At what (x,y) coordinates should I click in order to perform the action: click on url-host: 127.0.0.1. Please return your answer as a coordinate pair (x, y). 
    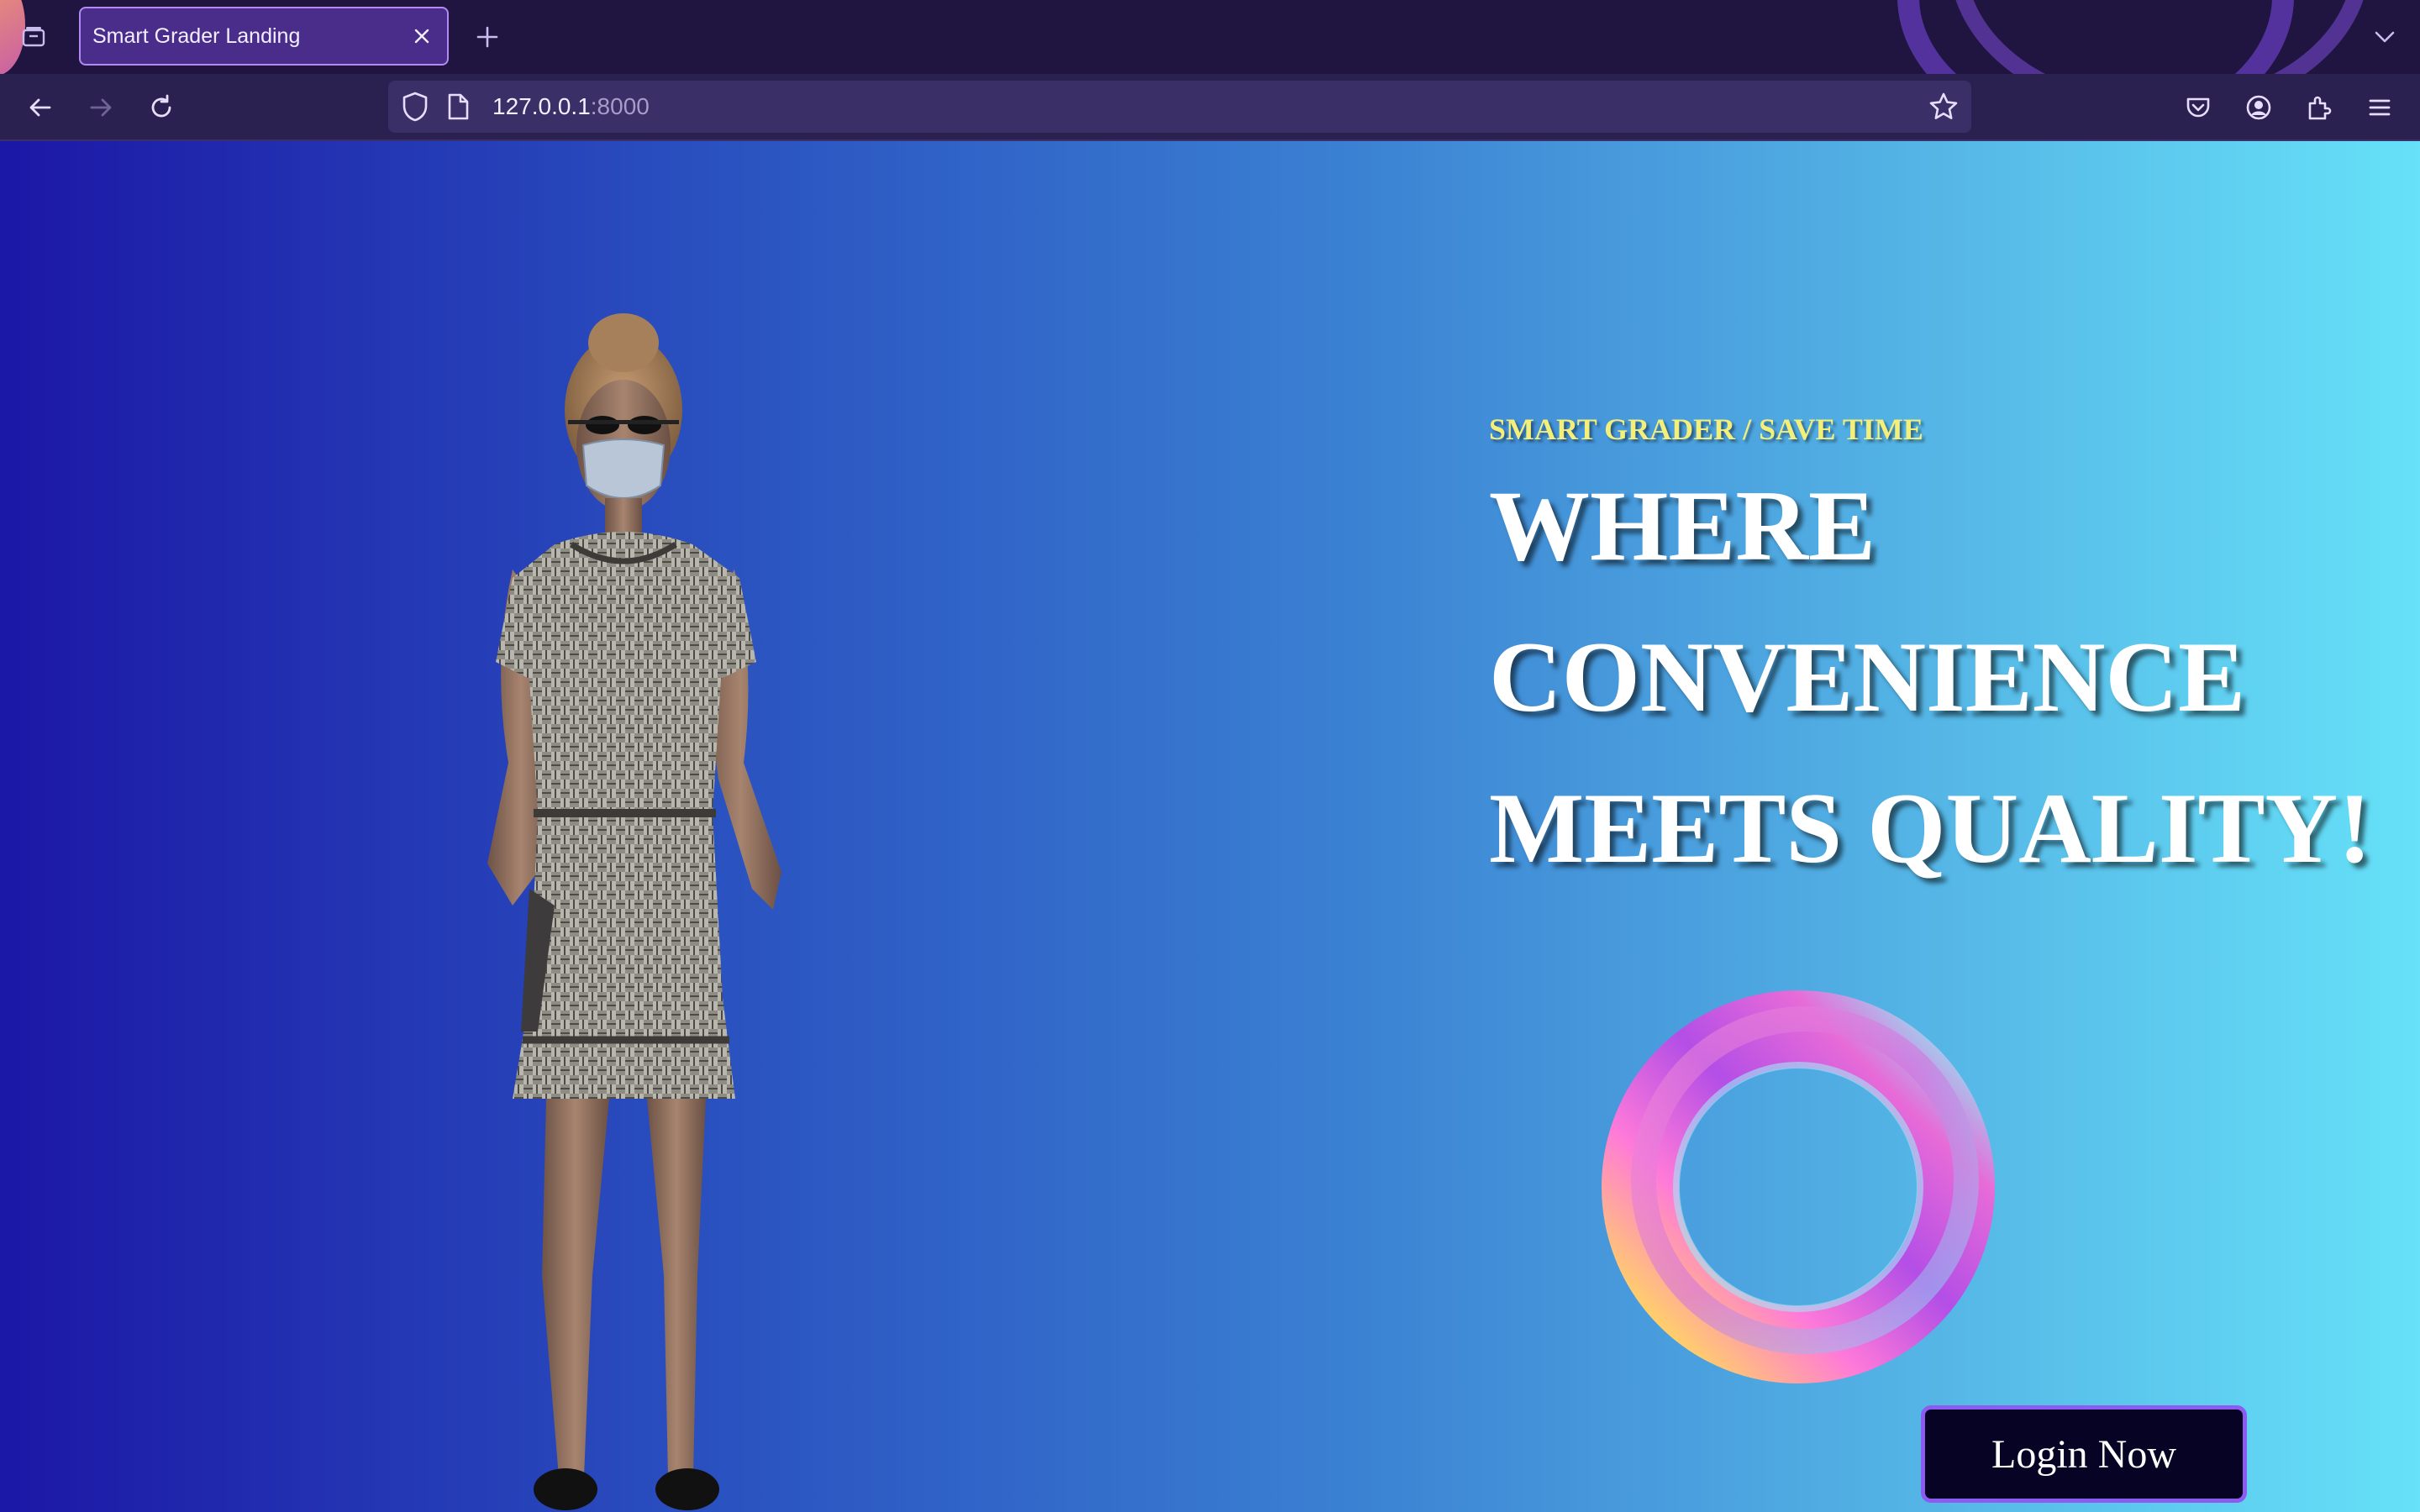
    Looking at the image, I should click on (541, 106).